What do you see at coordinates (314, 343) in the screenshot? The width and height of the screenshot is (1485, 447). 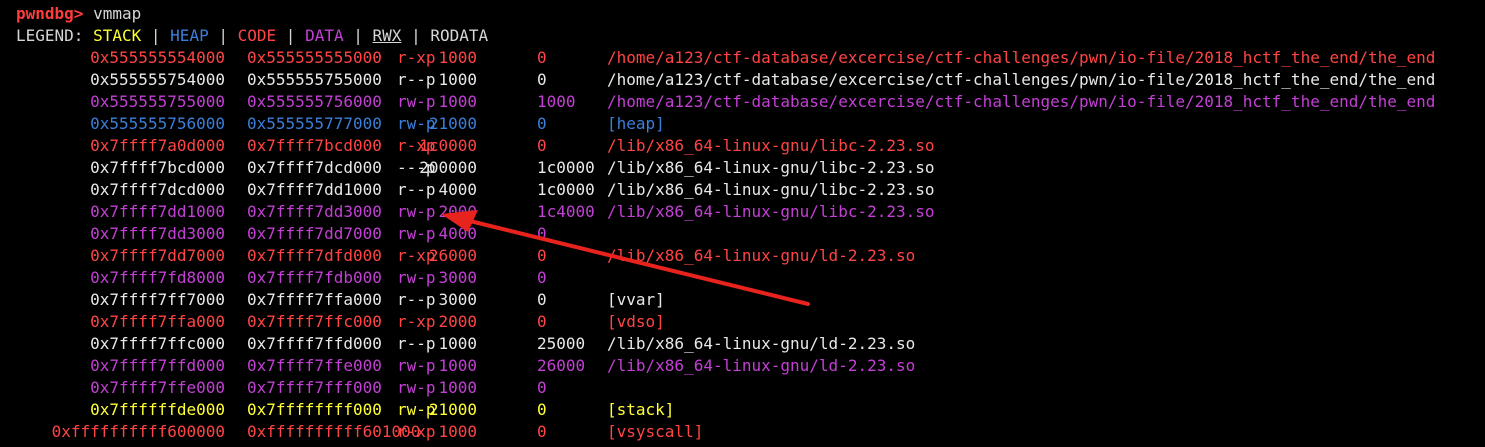 I see `end-address: 0x7ffff7ffd000` at bounding box center [314, 343].